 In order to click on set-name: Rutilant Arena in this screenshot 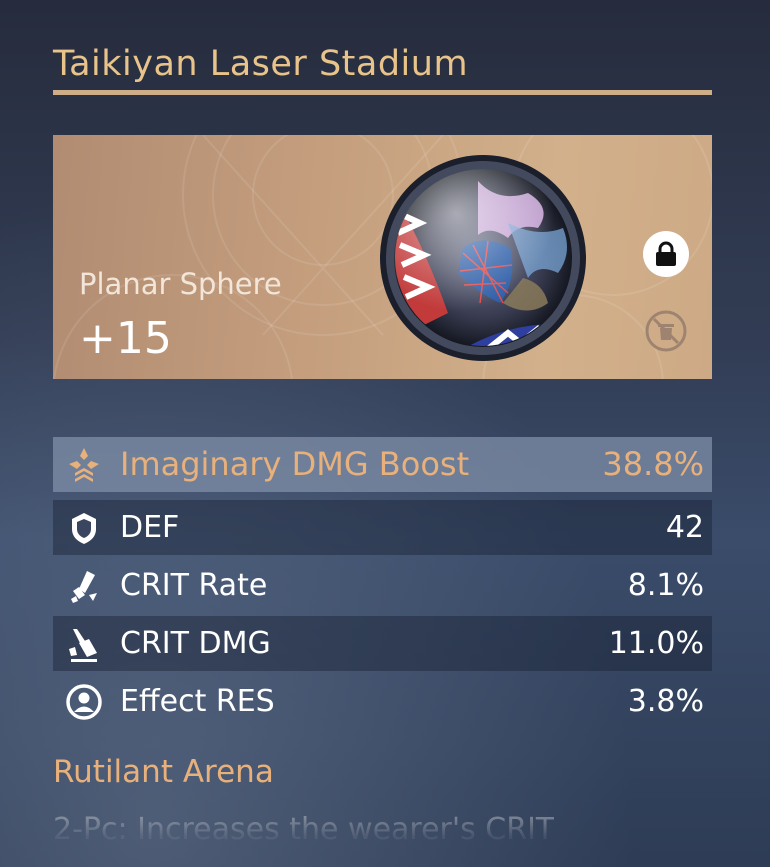, I will do `click(163, 772)`.